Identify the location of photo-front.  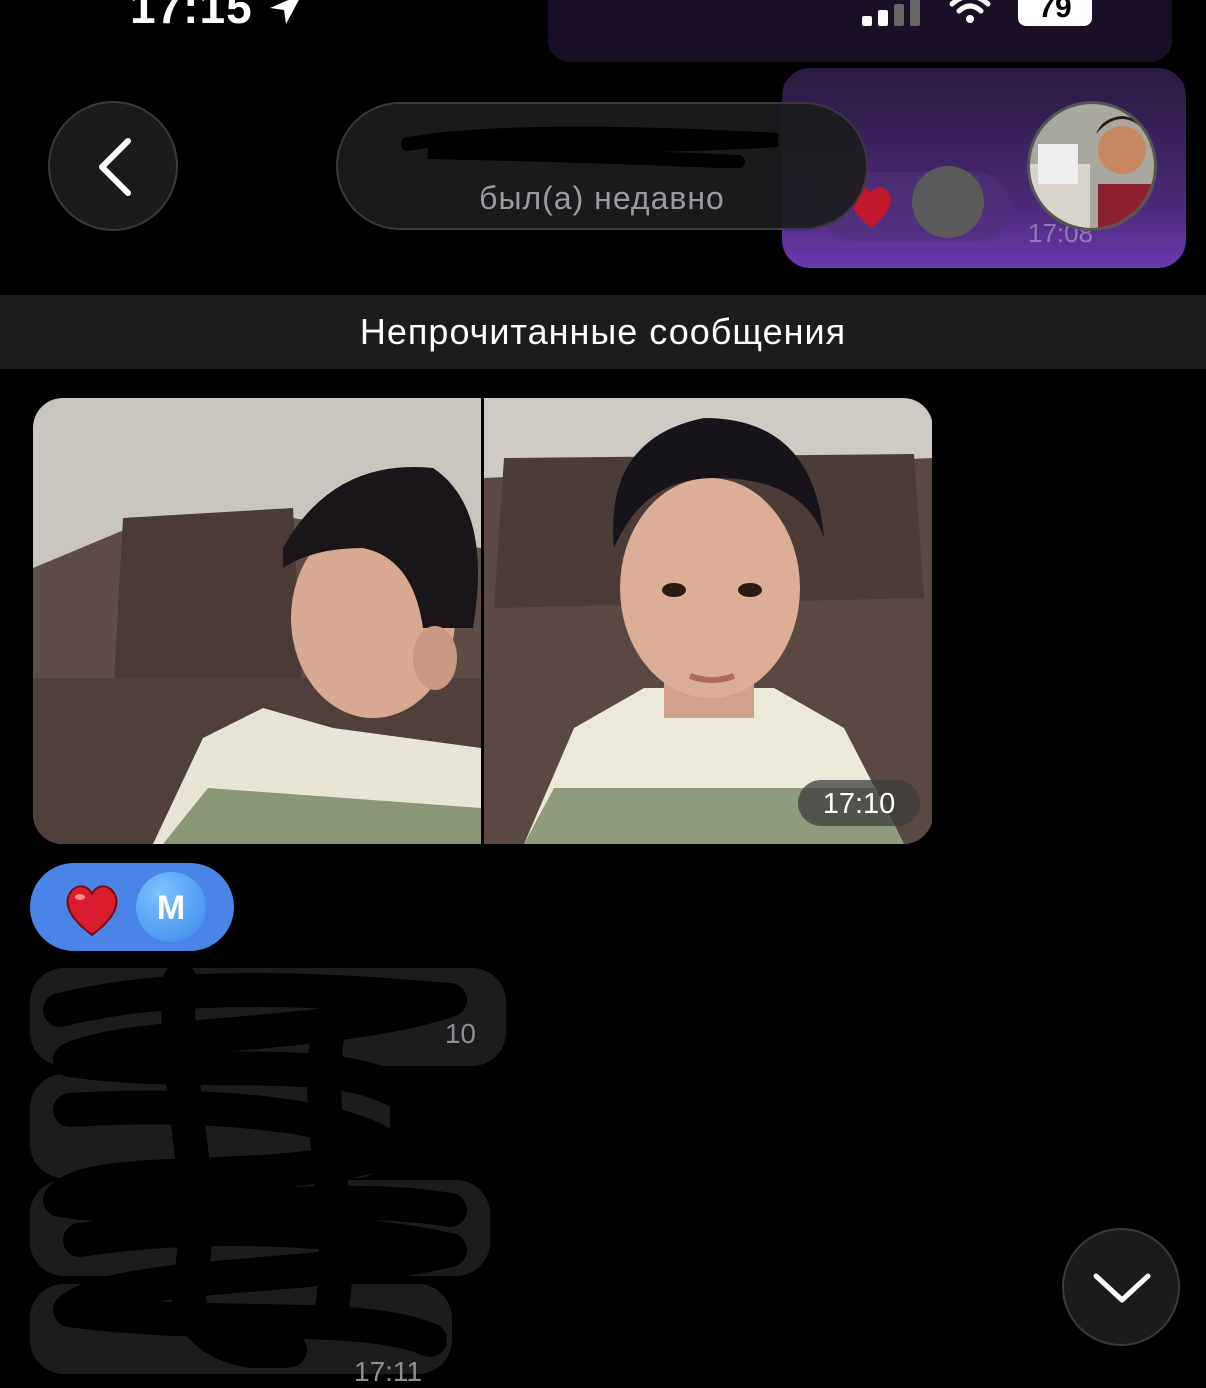
(708, 621).